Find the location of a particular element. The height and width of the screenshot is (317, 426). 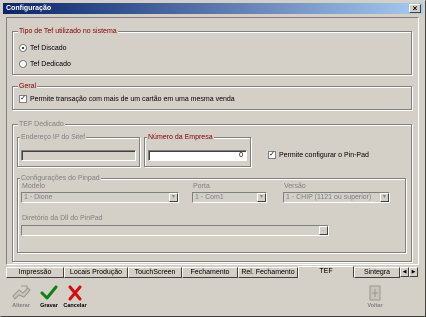

tab-tef: TEF is located at coordinates (326, 272).